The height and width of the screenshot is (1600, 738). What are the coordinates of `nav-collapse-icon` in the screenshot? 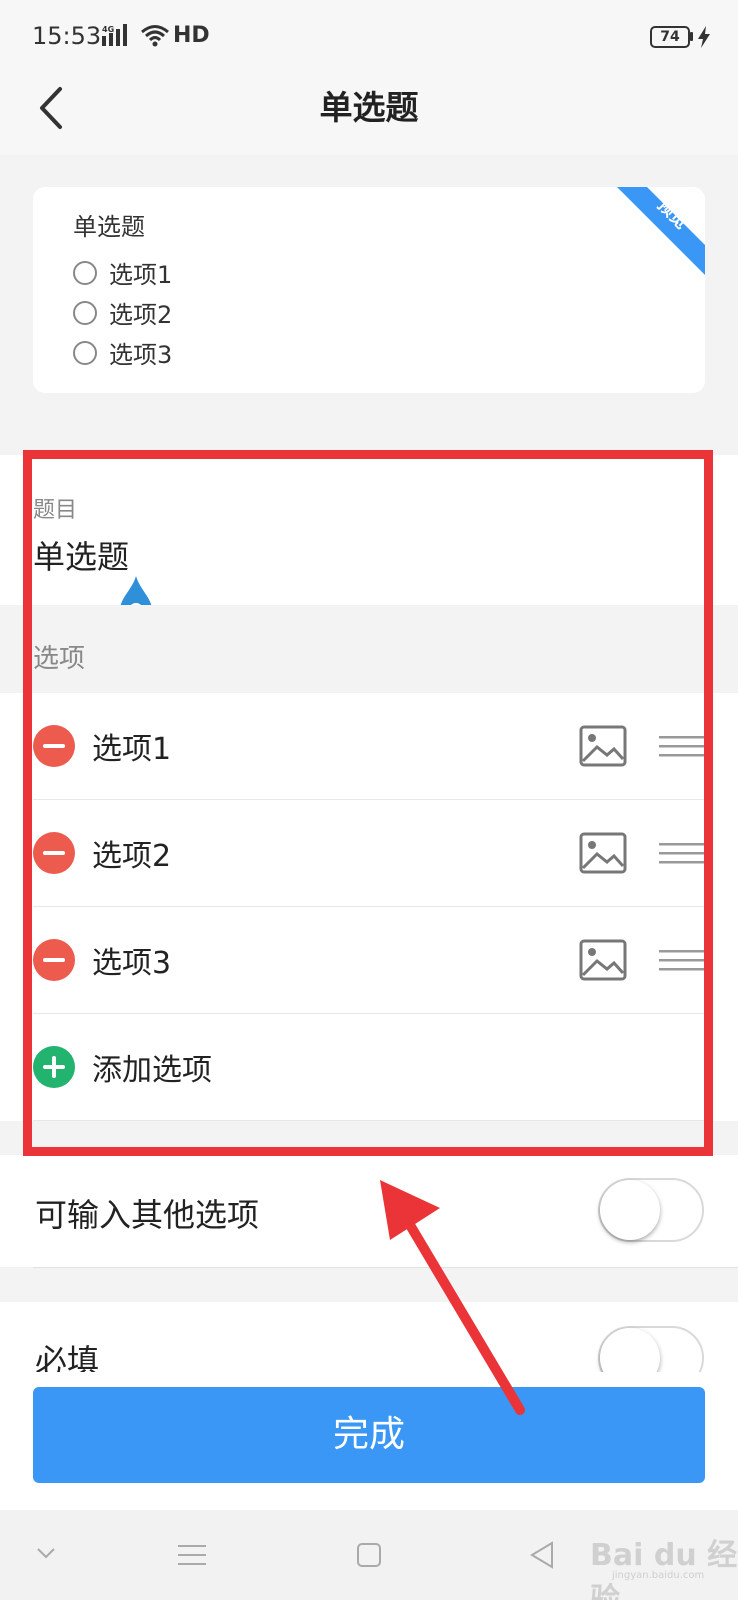 It's located at (46, 1554).